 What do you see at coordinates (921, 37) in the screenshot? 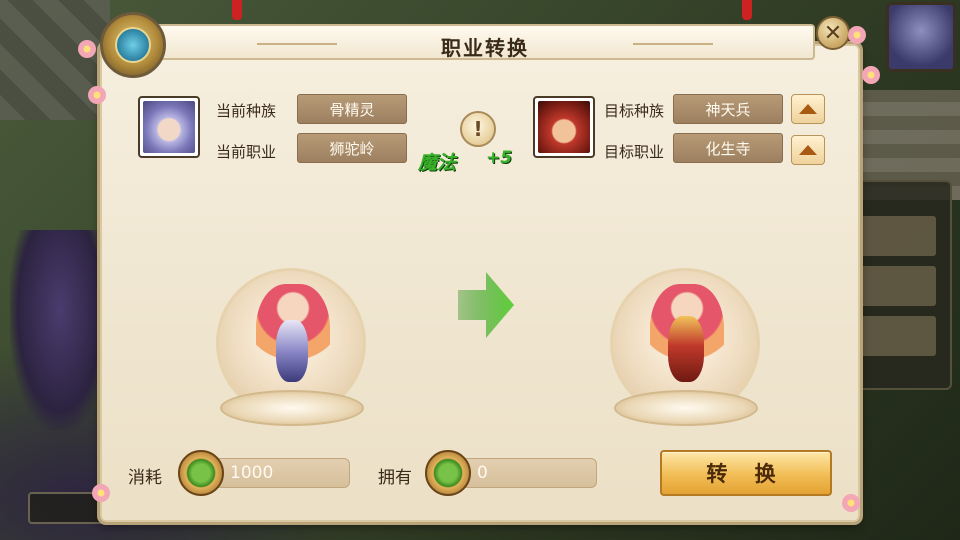
I see `player-avatar` at bounding box center [921, 37].